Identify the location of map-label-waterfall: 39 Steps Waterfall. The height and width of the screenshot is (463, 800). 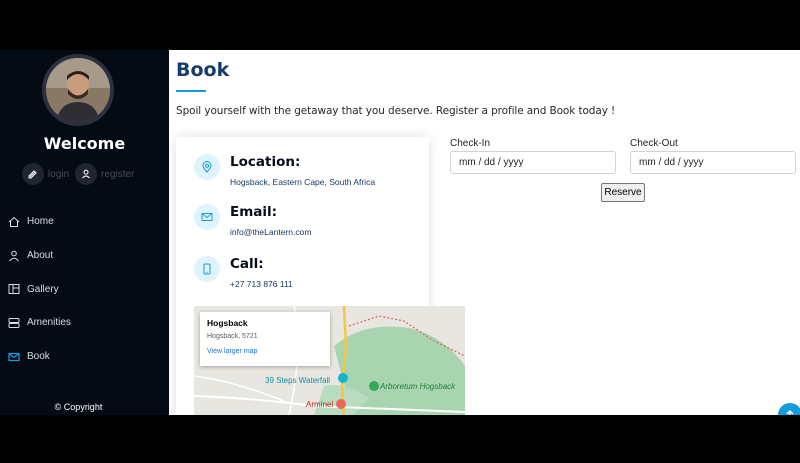
(298, 380).